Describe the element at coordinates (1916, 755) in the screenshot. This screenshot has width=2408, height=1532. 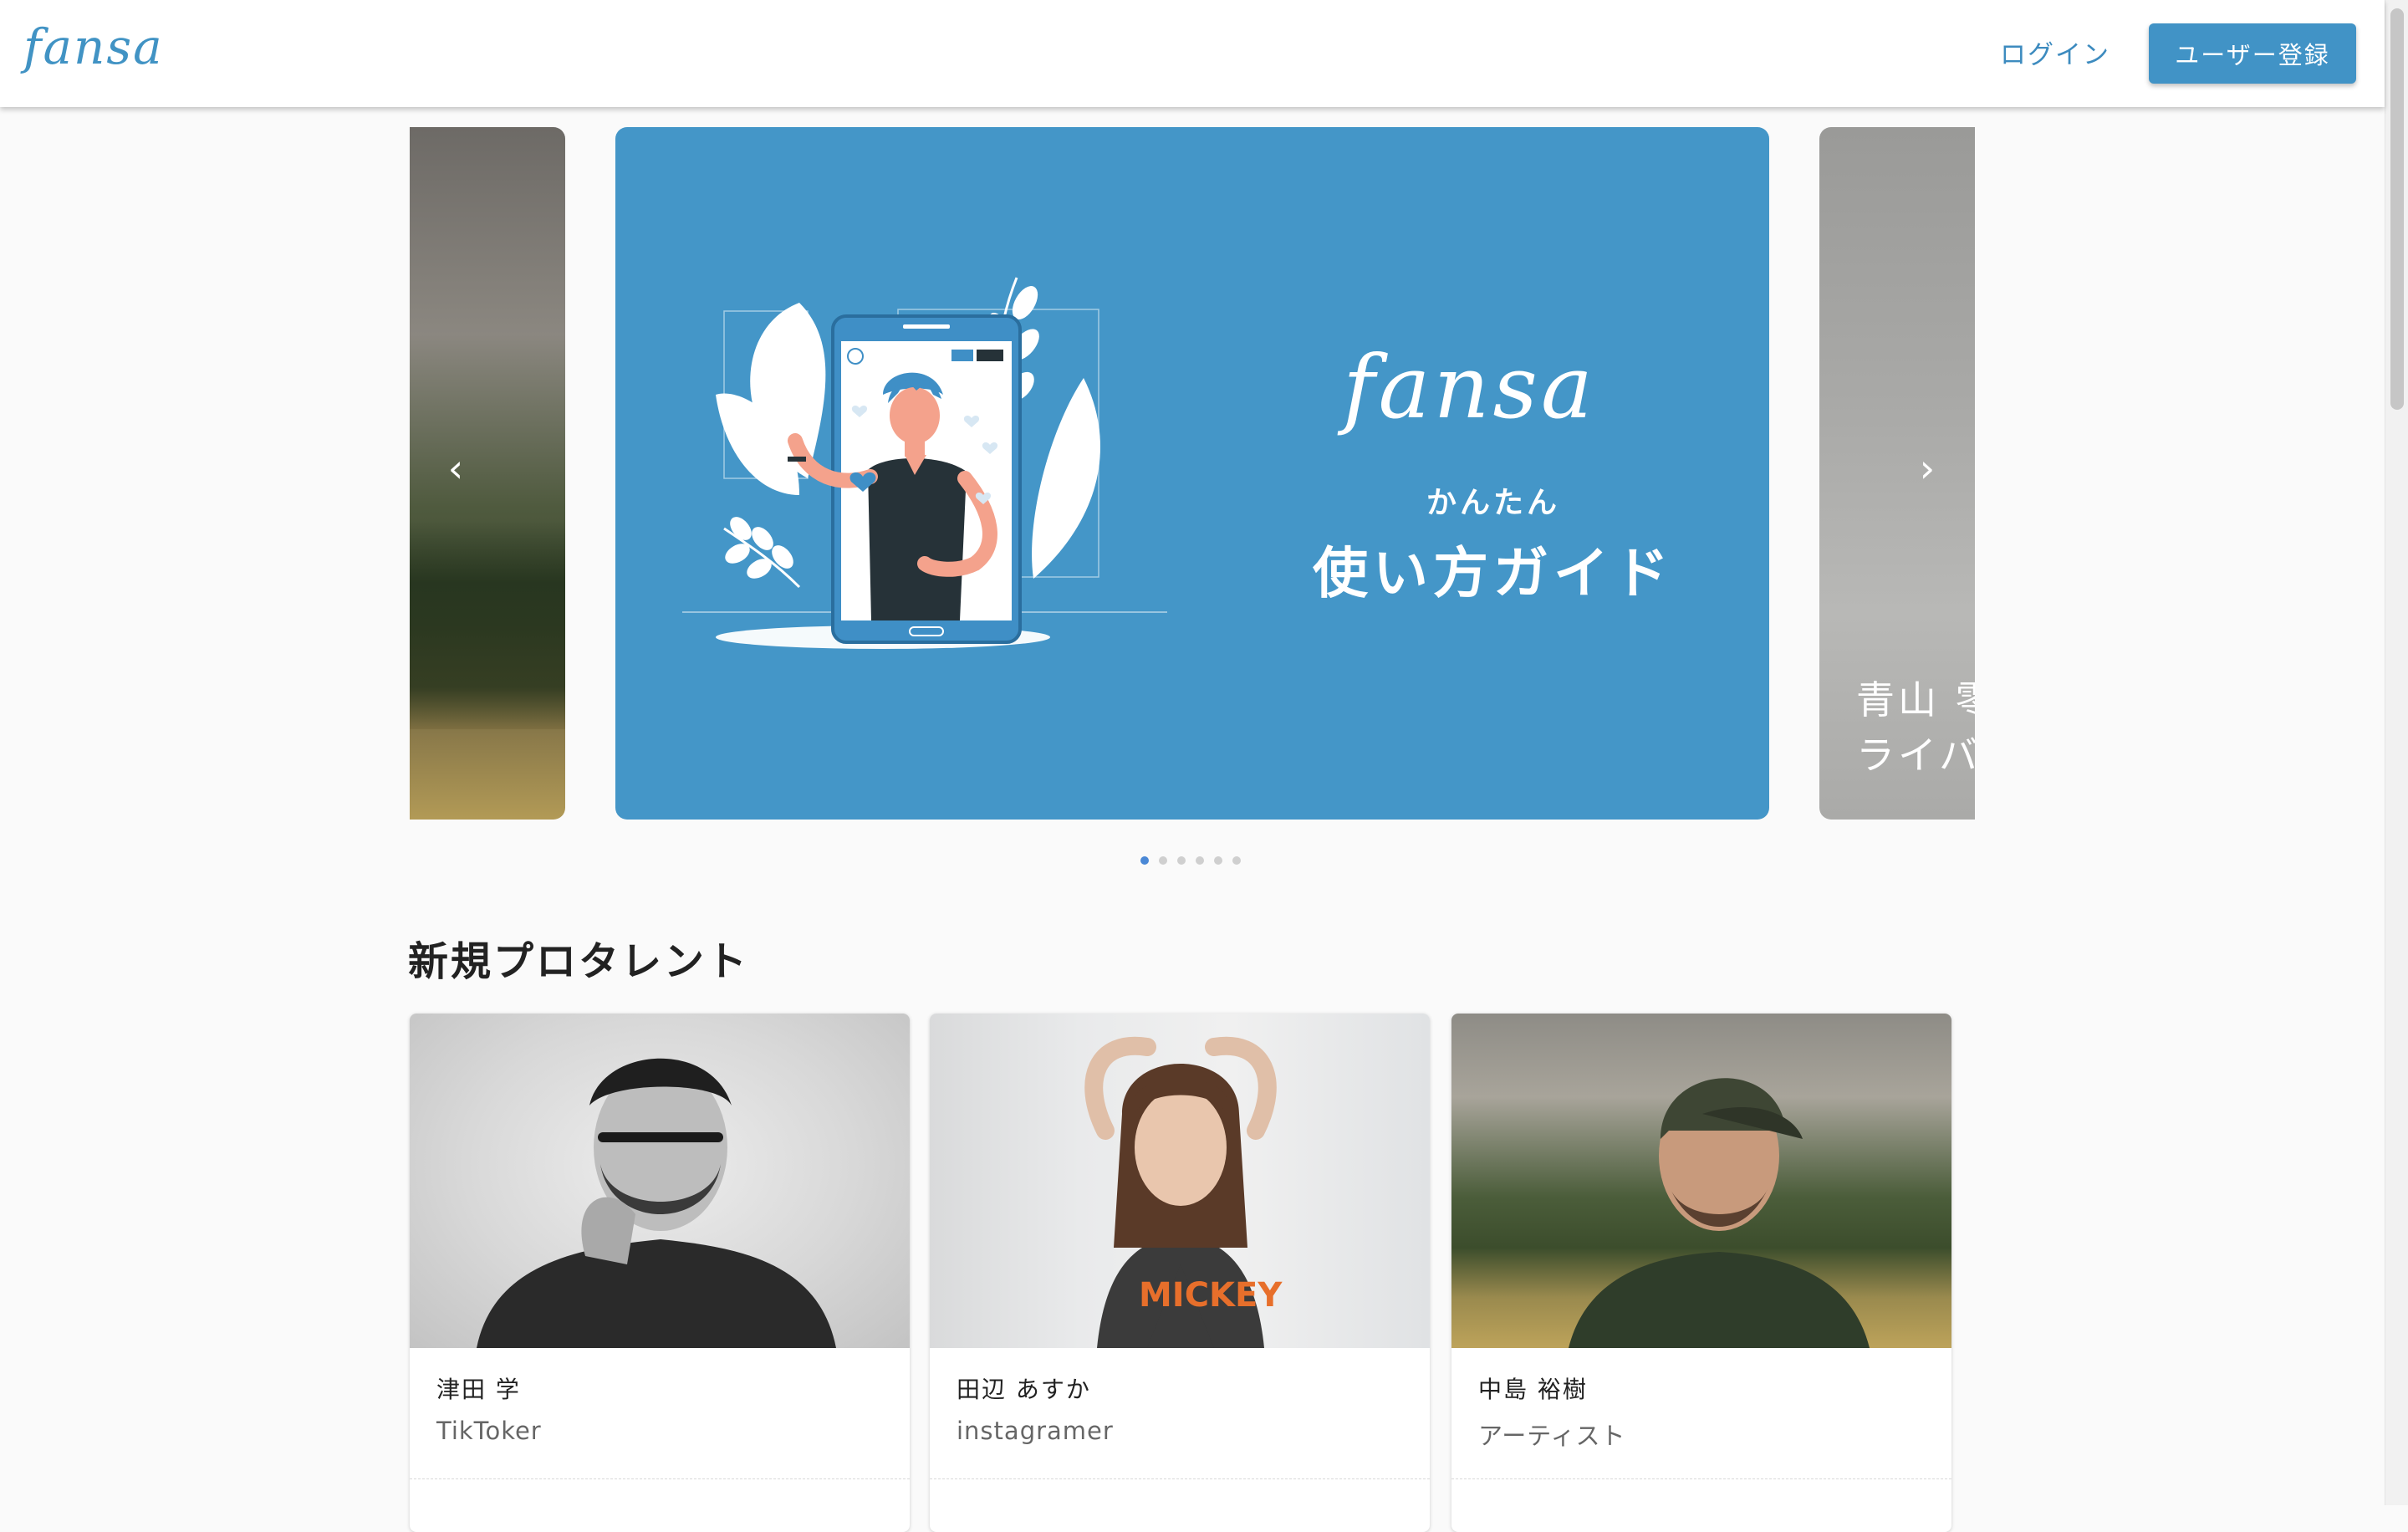
I see `slide-caption-role: ライバー` at that location.